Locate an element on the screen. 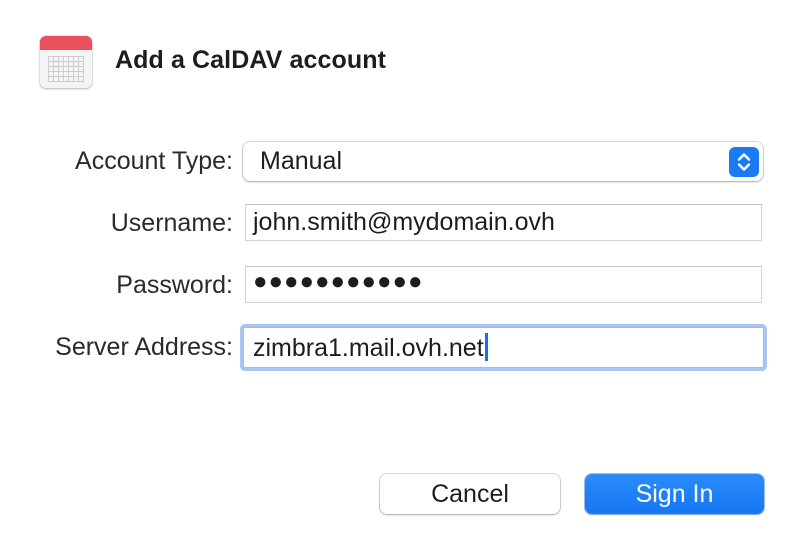 The height and width of the screenshot is (540, 794). password-field: ●●●●●●●●●●● is located at coordinates (503, 284).